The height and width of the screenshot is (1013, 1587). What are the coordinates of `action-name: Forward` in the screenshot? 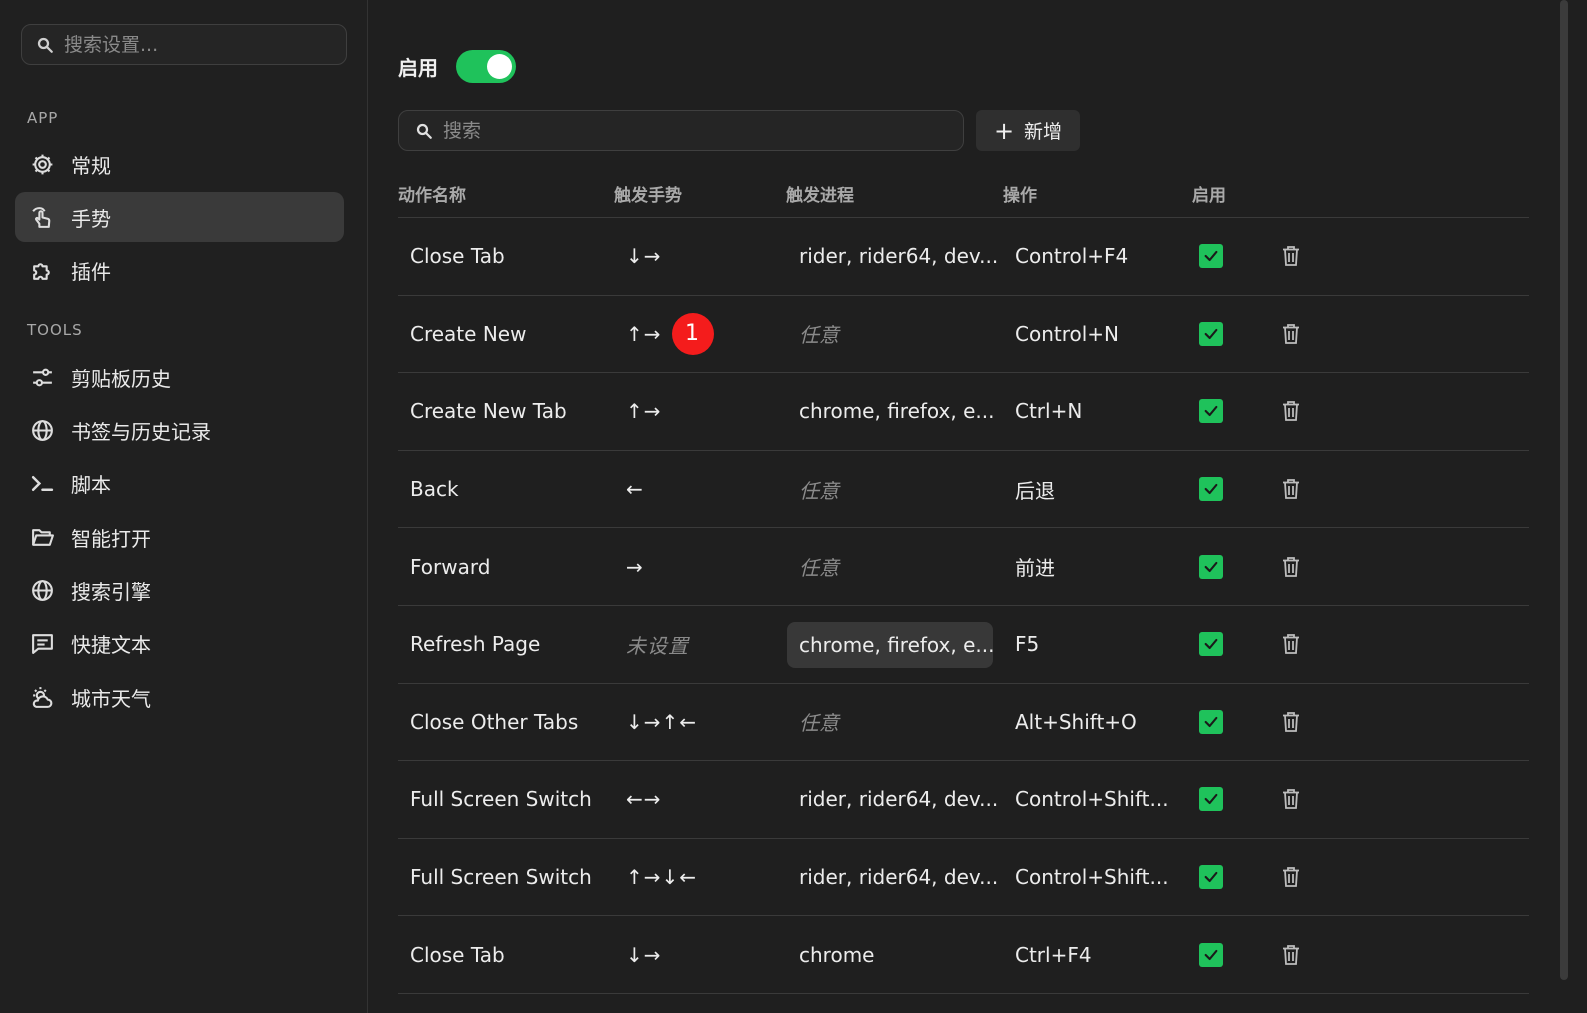 It's located at (450, 566).